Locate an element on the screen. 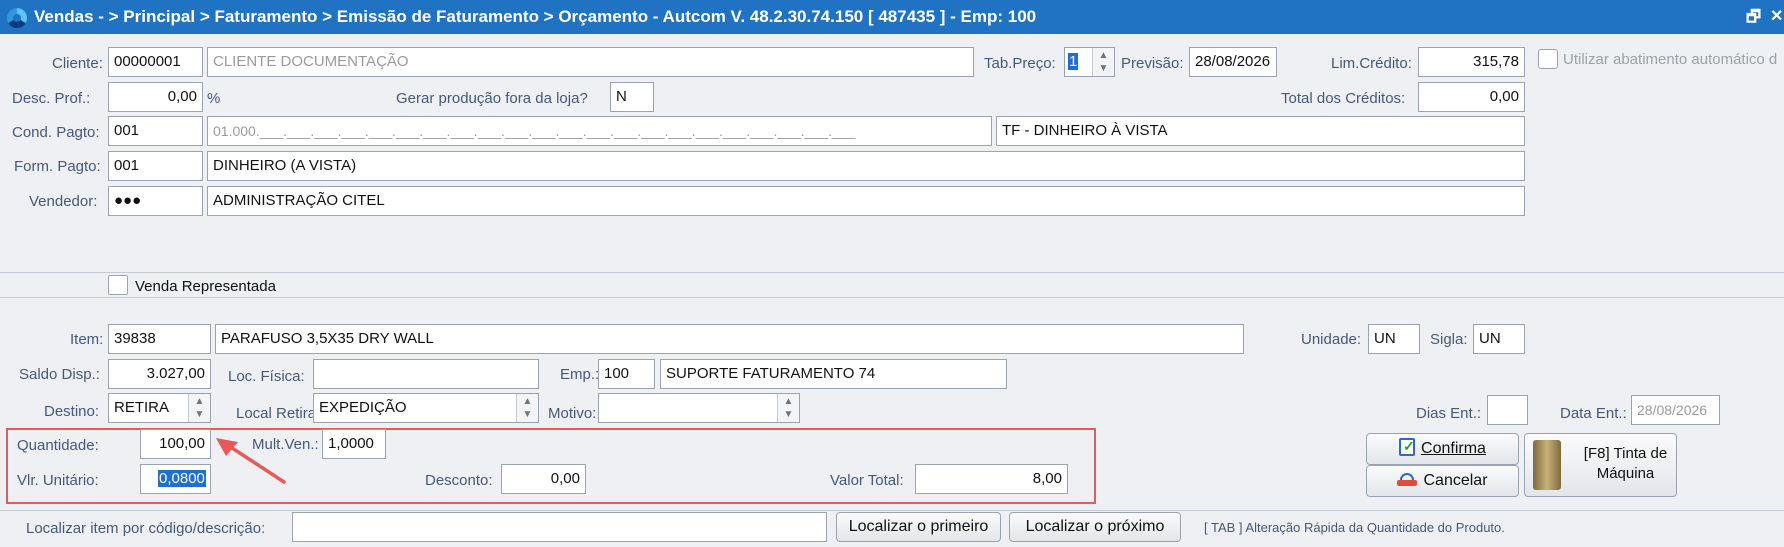  form-pagto-code-input: 001 is located at coordinates (155, 166).